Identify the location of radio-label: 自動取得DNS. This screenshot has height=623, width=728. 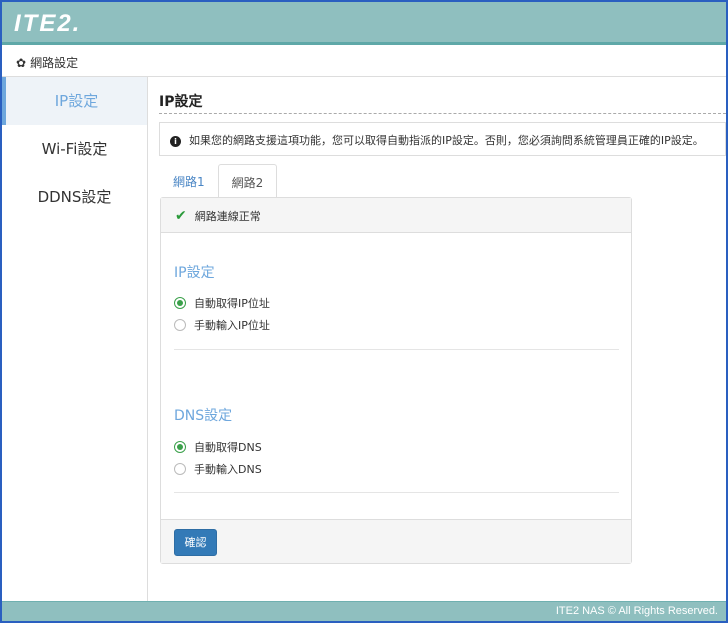
(228, 447).